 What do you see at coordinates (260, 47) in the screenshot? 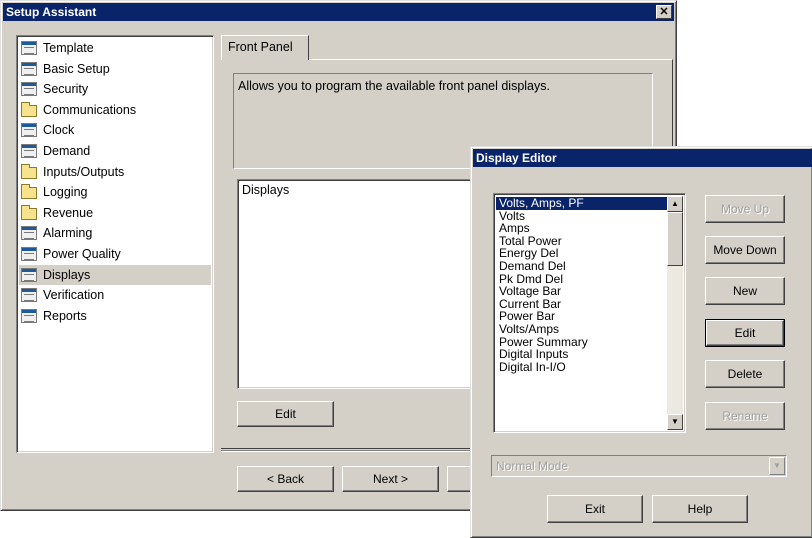
I see `tab-label: Front Panel` at bounding box center [260, 47].